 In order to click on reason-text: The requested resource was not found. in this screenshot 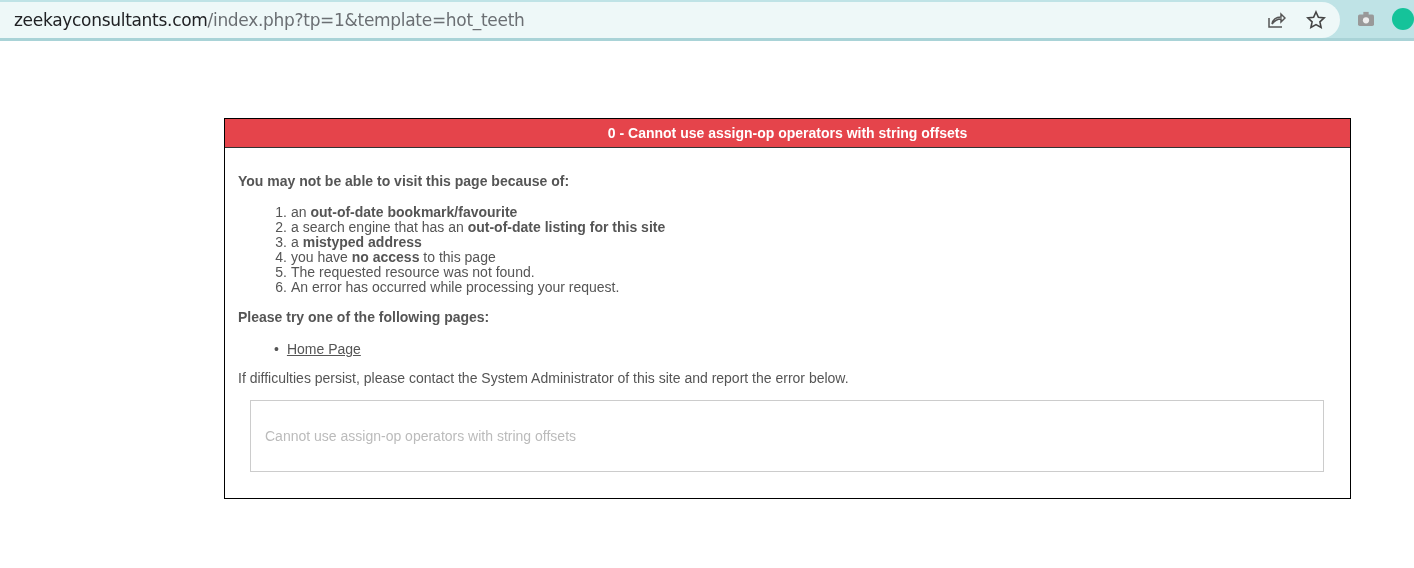, I will do `click(413, 272)`.